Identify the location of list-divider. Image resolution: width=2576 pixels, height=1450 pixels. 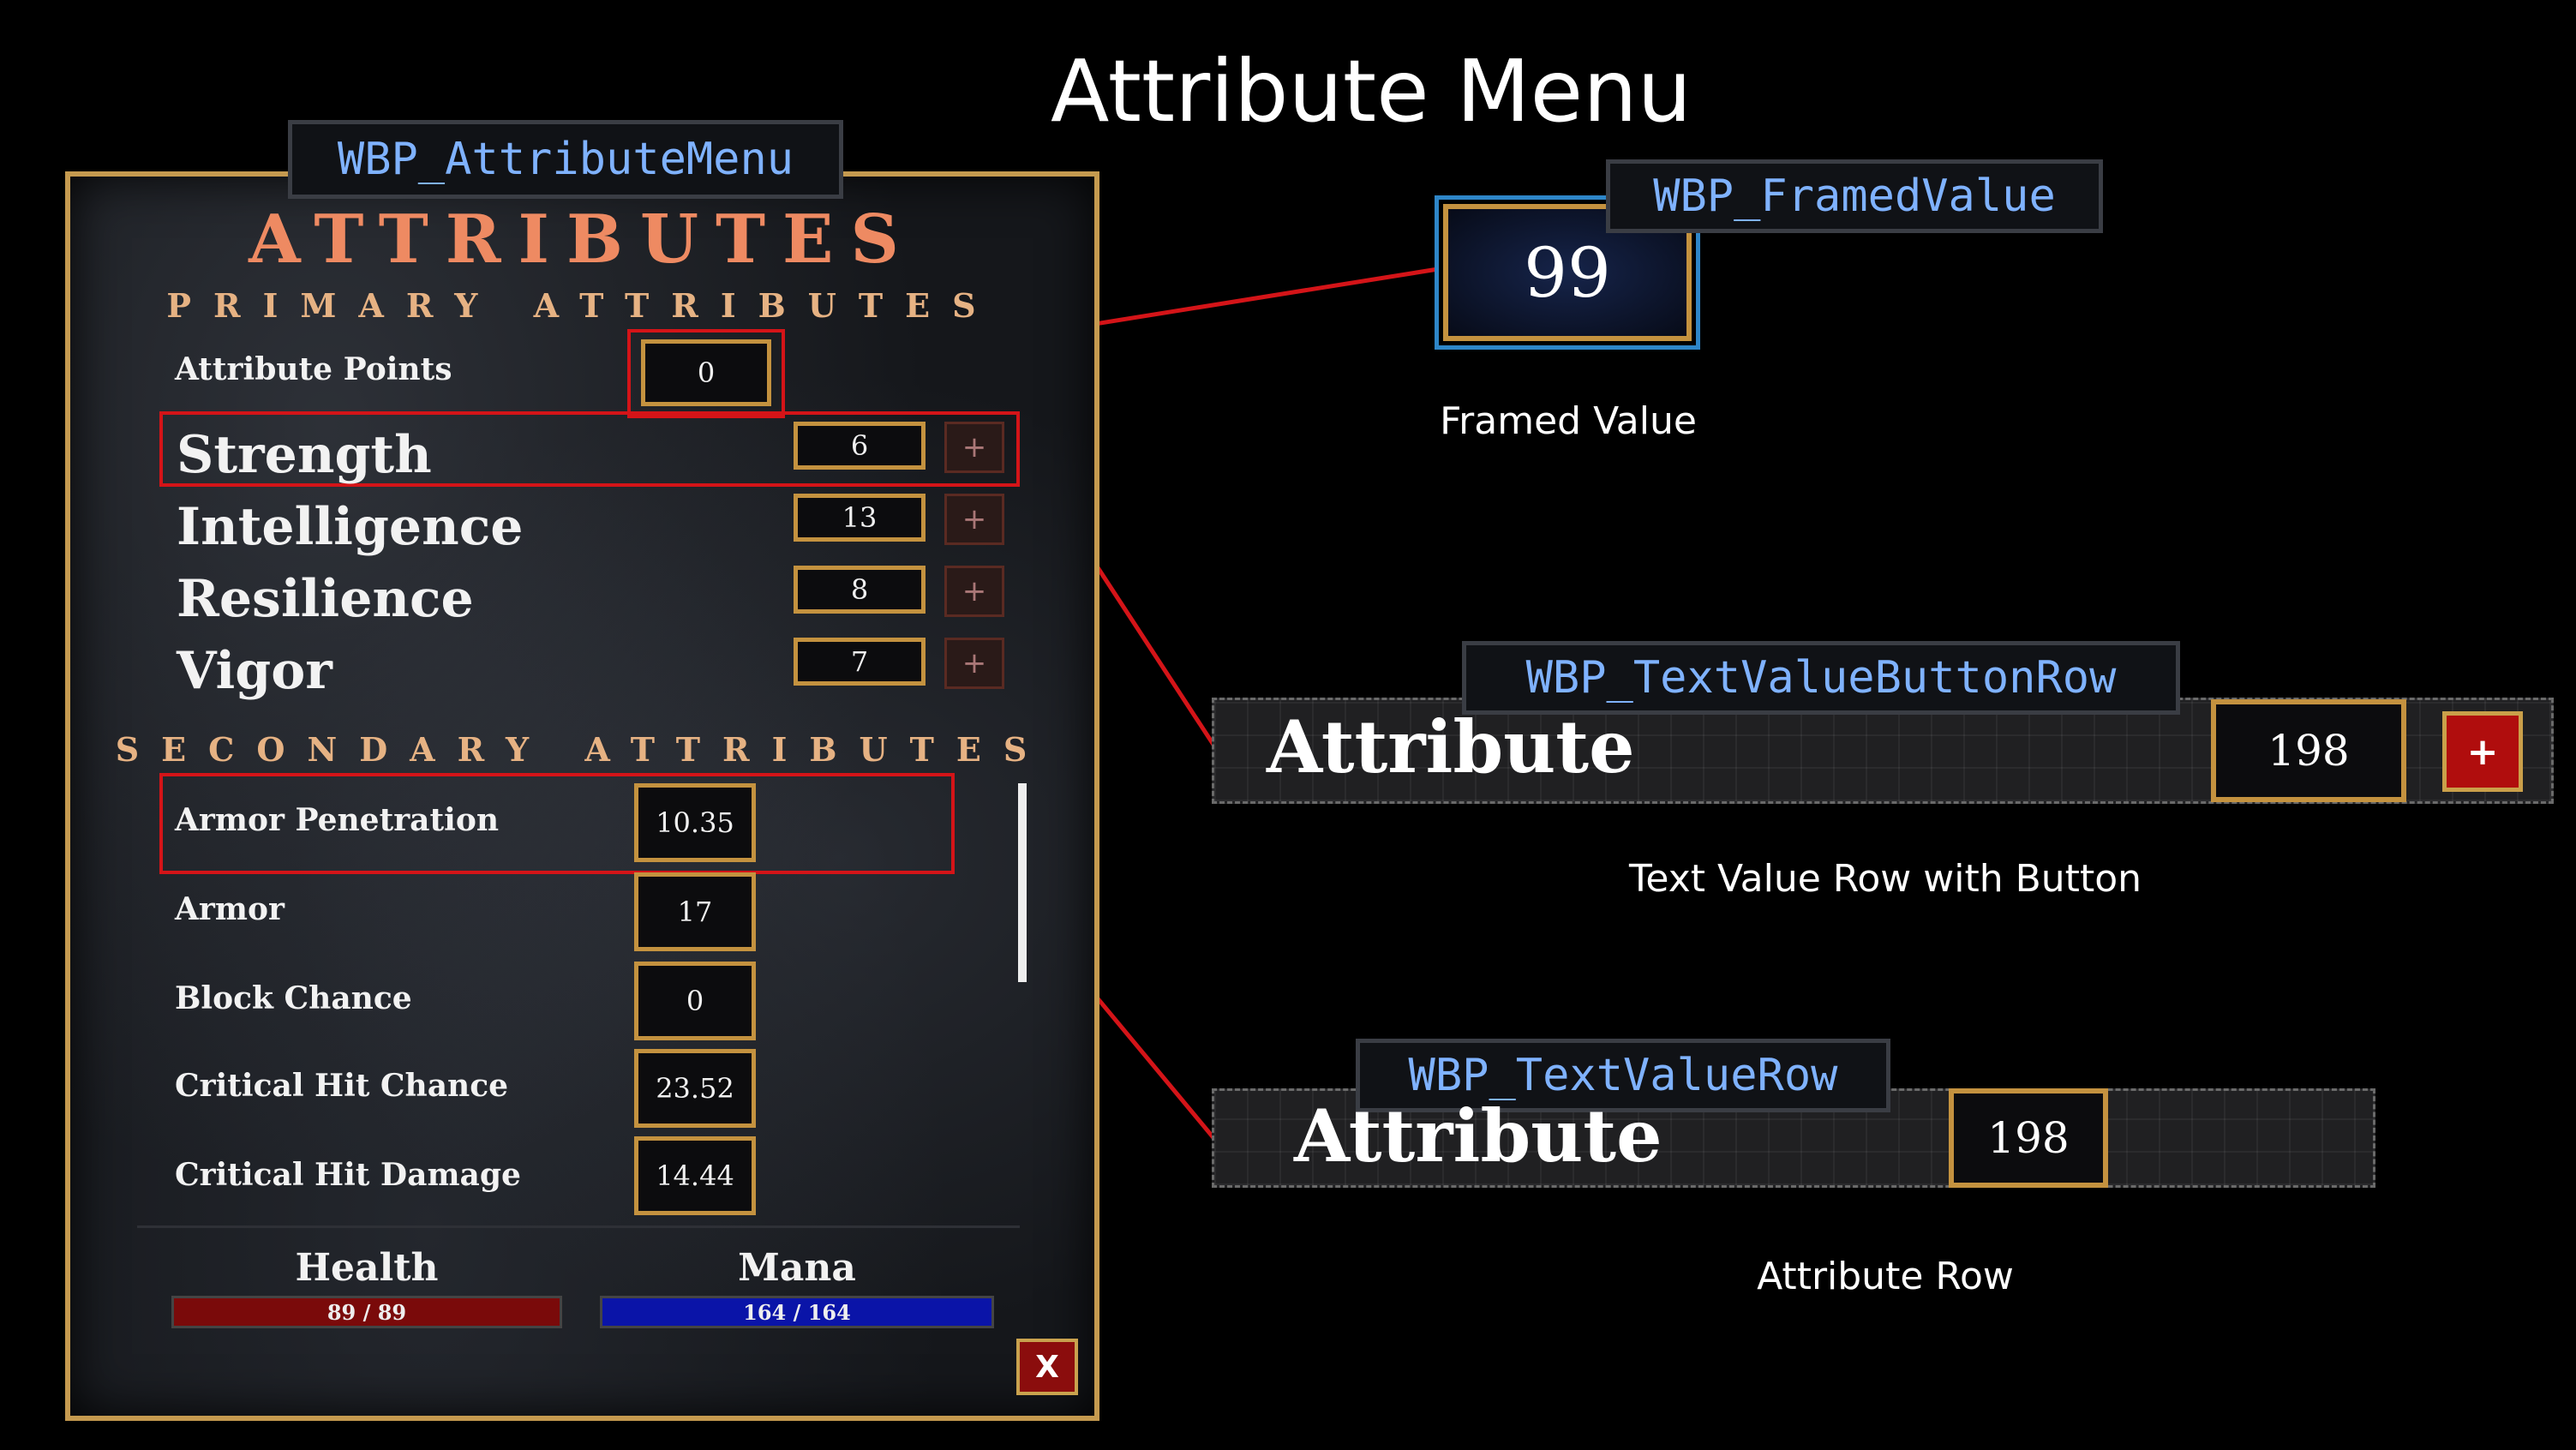
(578, 1226).